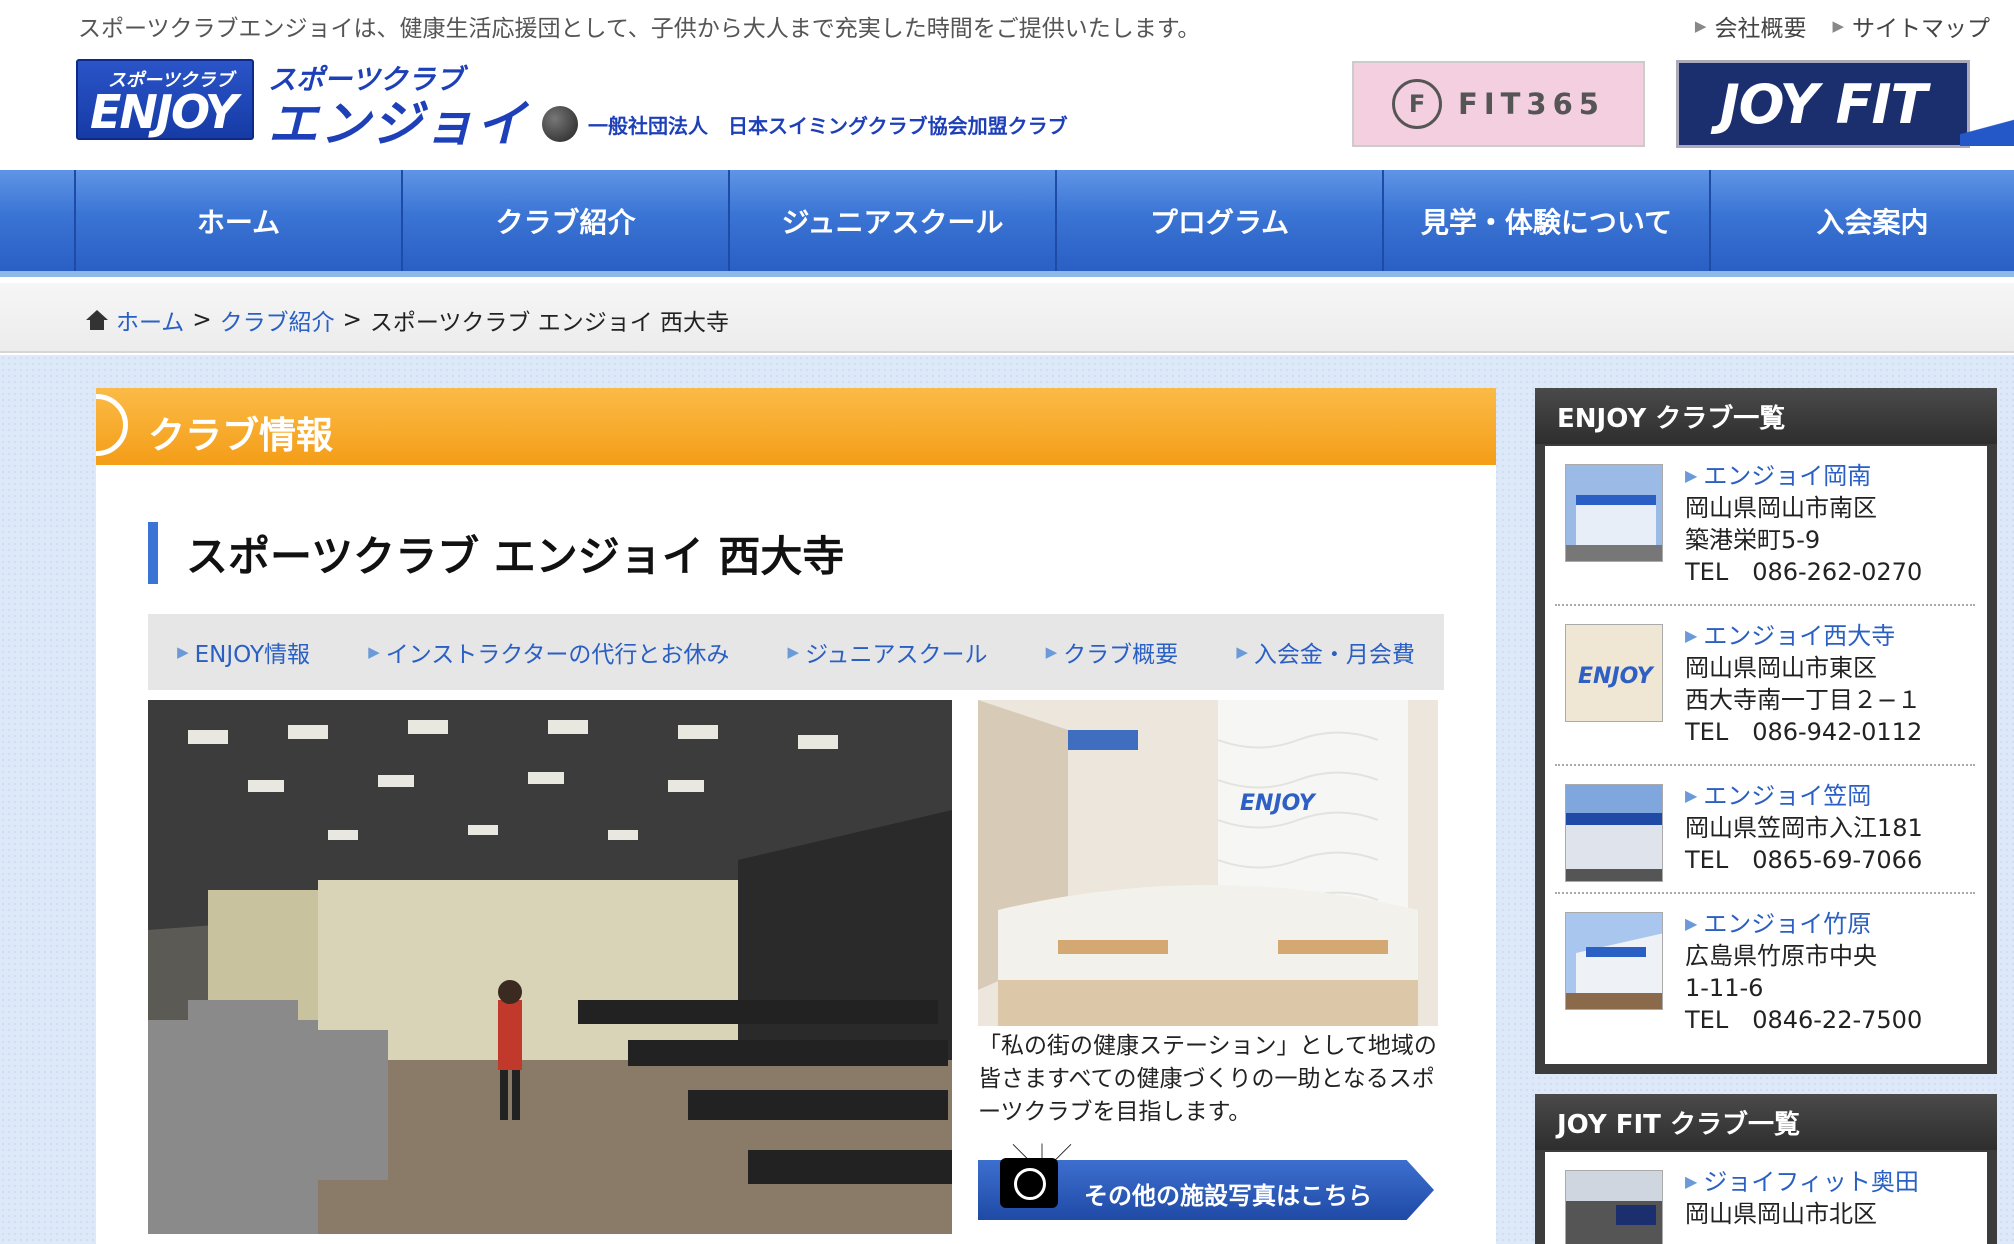 This screenshot has width=2014, height=1244. What do you see at coordinates (1208, 863) in the screenshot?
I see `reception-photo-illustration: ENJOY` at bounding box center [1208, 863].